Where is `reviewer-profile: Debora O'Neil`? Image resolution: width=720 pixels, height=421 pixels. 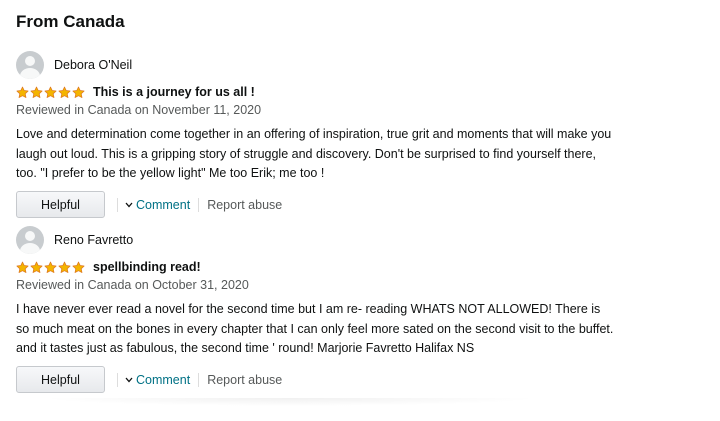 reviewer-profile: Debora O'Neil is located at coordinates (361, 65).